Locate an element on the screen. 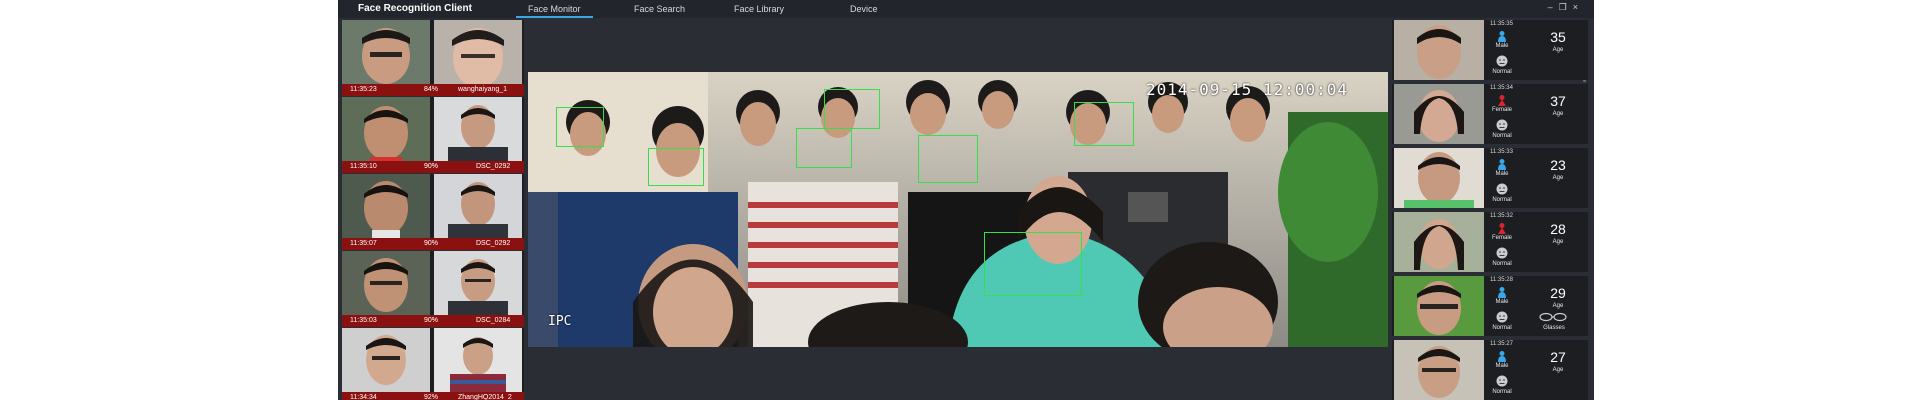 This screenshot has height=400, width=1920. match-name: DSC_0284 is located at coordinates (493, 320).